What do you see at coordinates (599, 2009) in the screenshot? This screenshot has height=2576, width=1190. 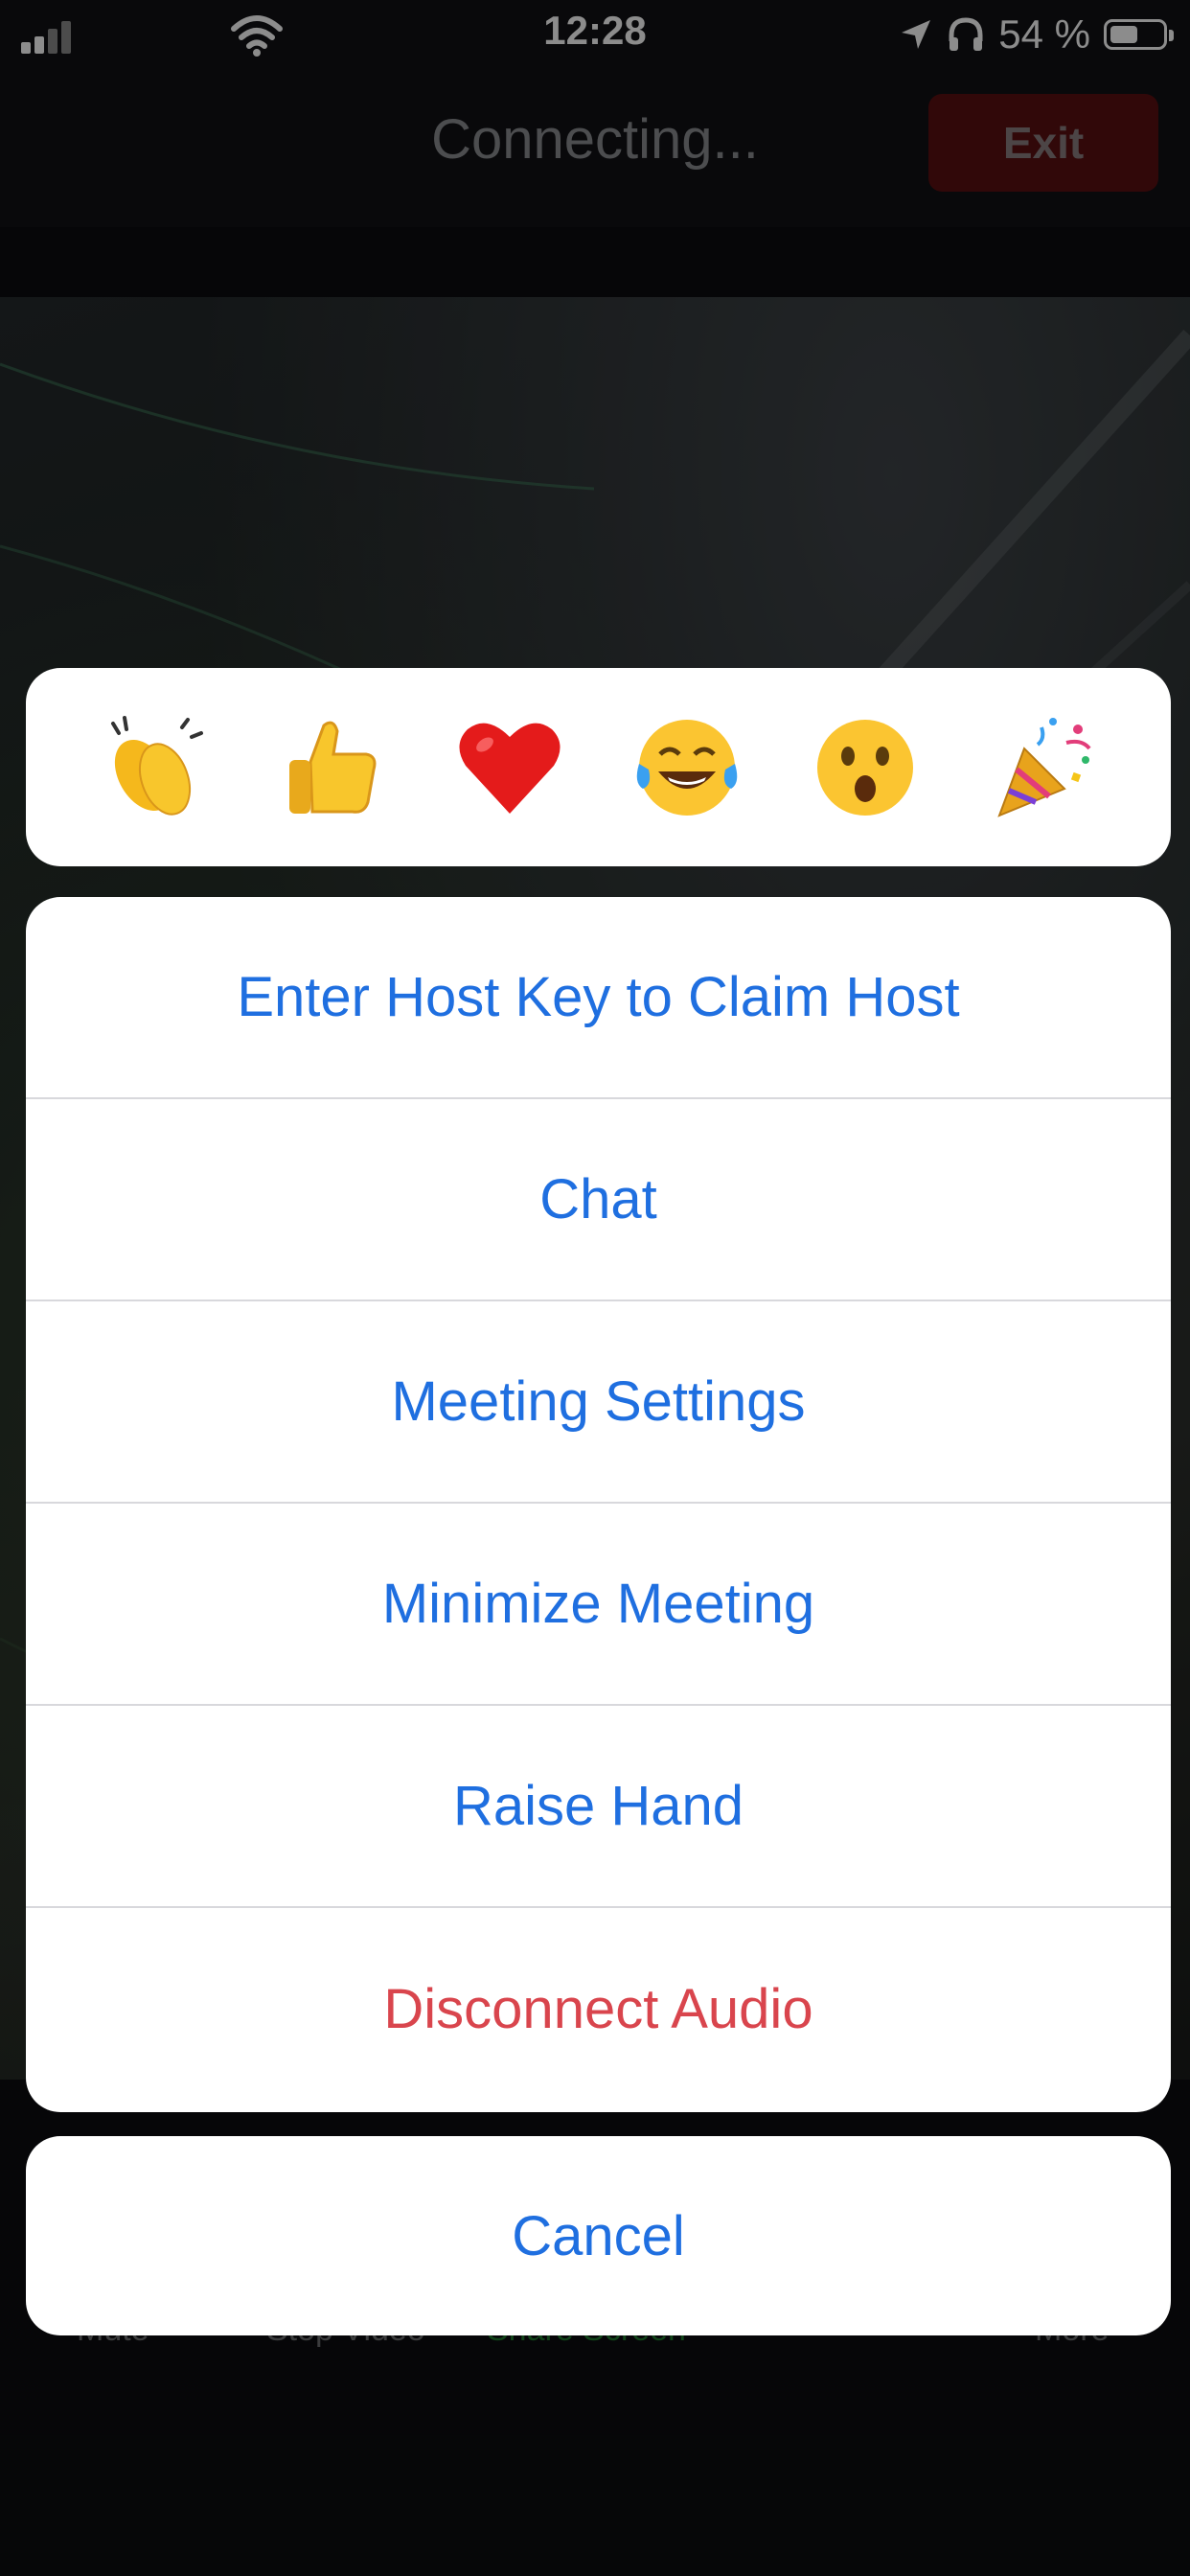 I see `menu-item-disconnect-audio: Disconnect Audio` at bounding box center [599, 2009].